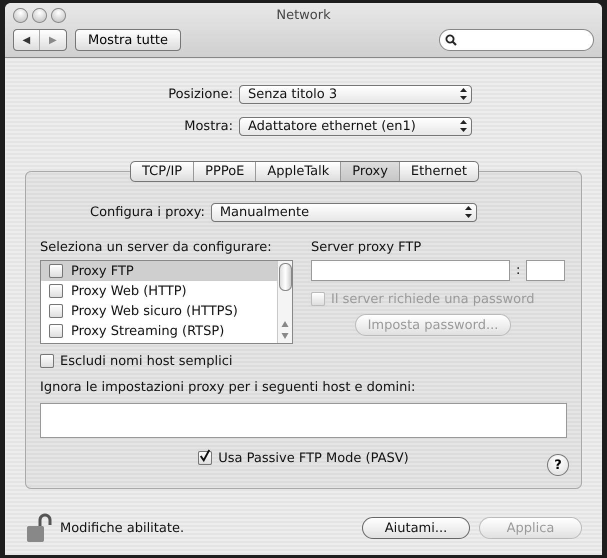 This screenshot has height=558, width=607. What do you see at coordinates (558, 465) in the screenshot?
I see `help-button: ?` at bounding box center [558, 465].